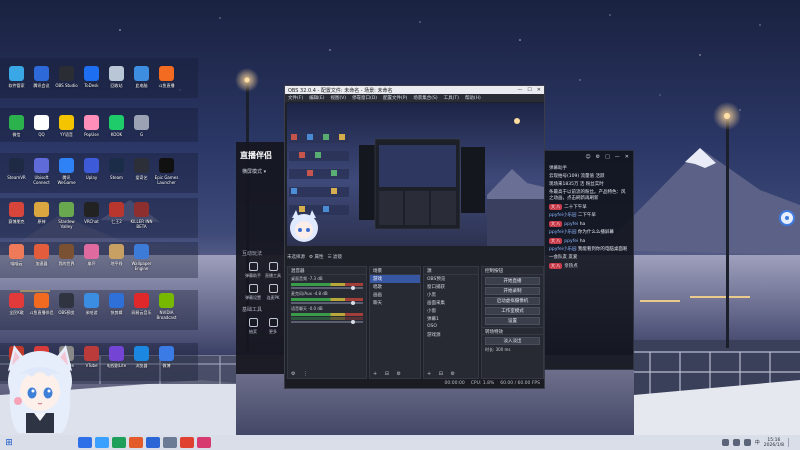 The image size is (800, 450). I want to click on desktop-shortcut: 斗鱼直播伴侣, so click(41, 306).